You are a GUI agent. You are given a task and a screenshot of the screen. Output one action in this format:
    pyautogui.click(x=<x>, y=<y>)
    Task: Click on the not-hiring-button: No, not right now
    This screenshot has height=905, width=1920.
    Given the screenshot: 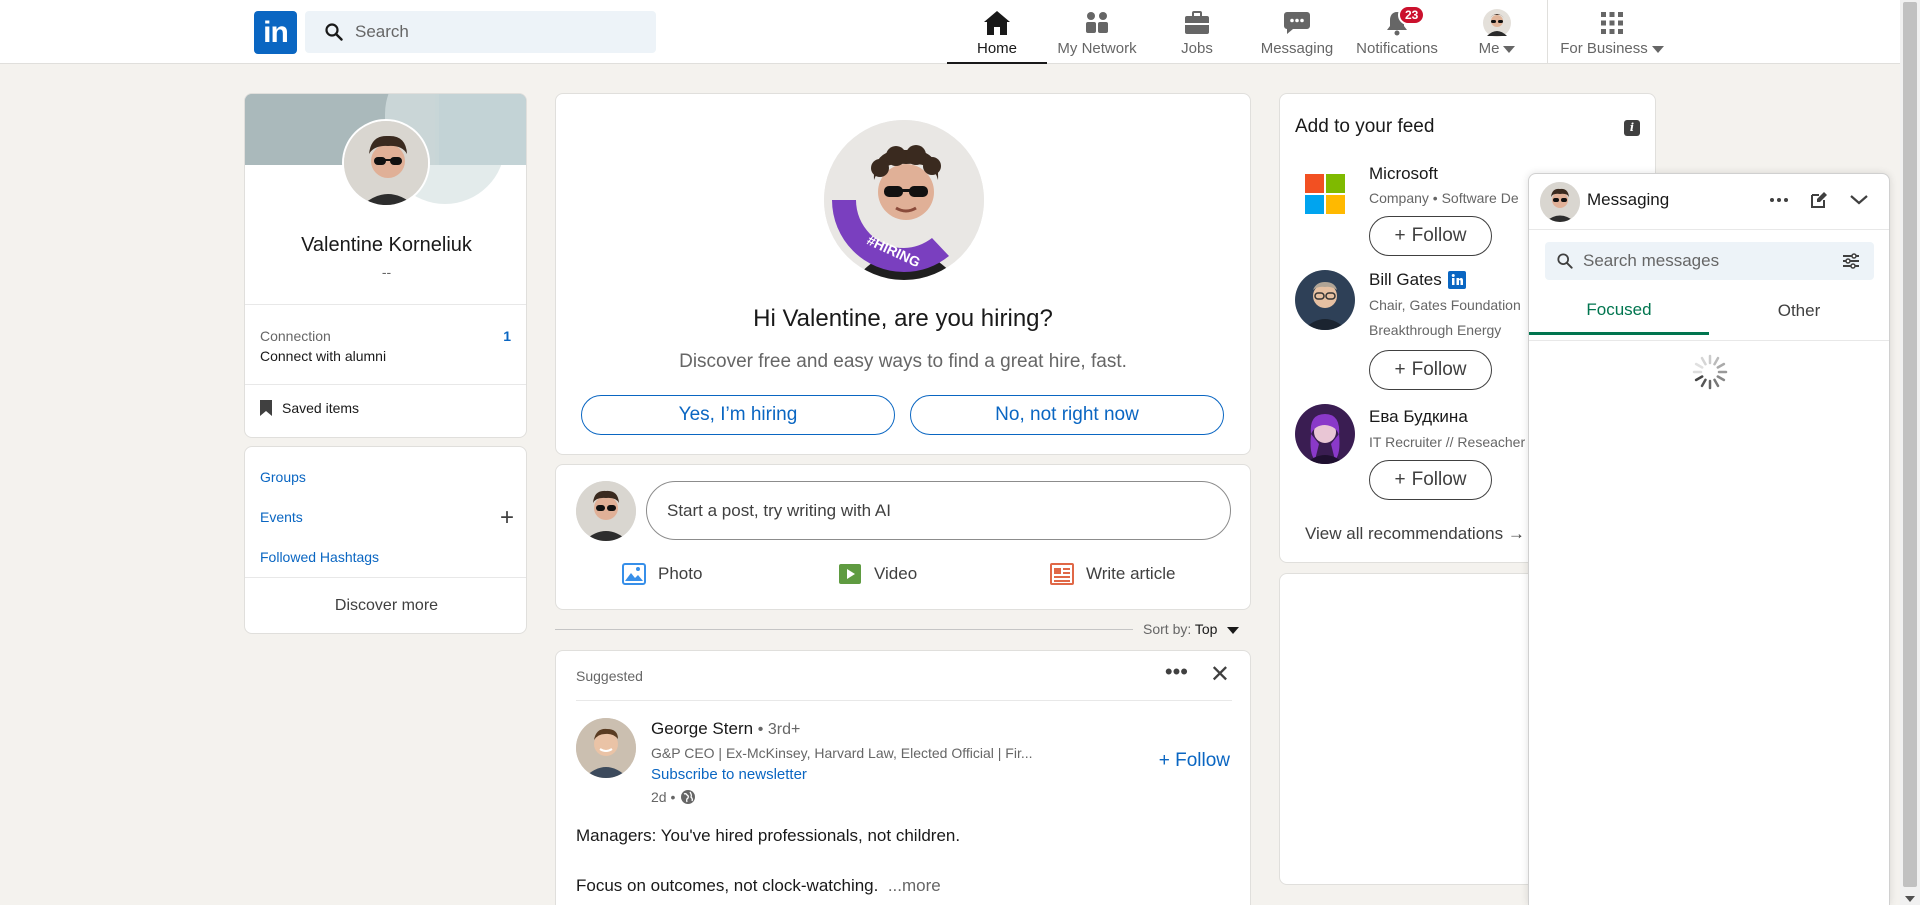 What is the action you would take?
    pyautogui.click(x=1067, y=415)
    